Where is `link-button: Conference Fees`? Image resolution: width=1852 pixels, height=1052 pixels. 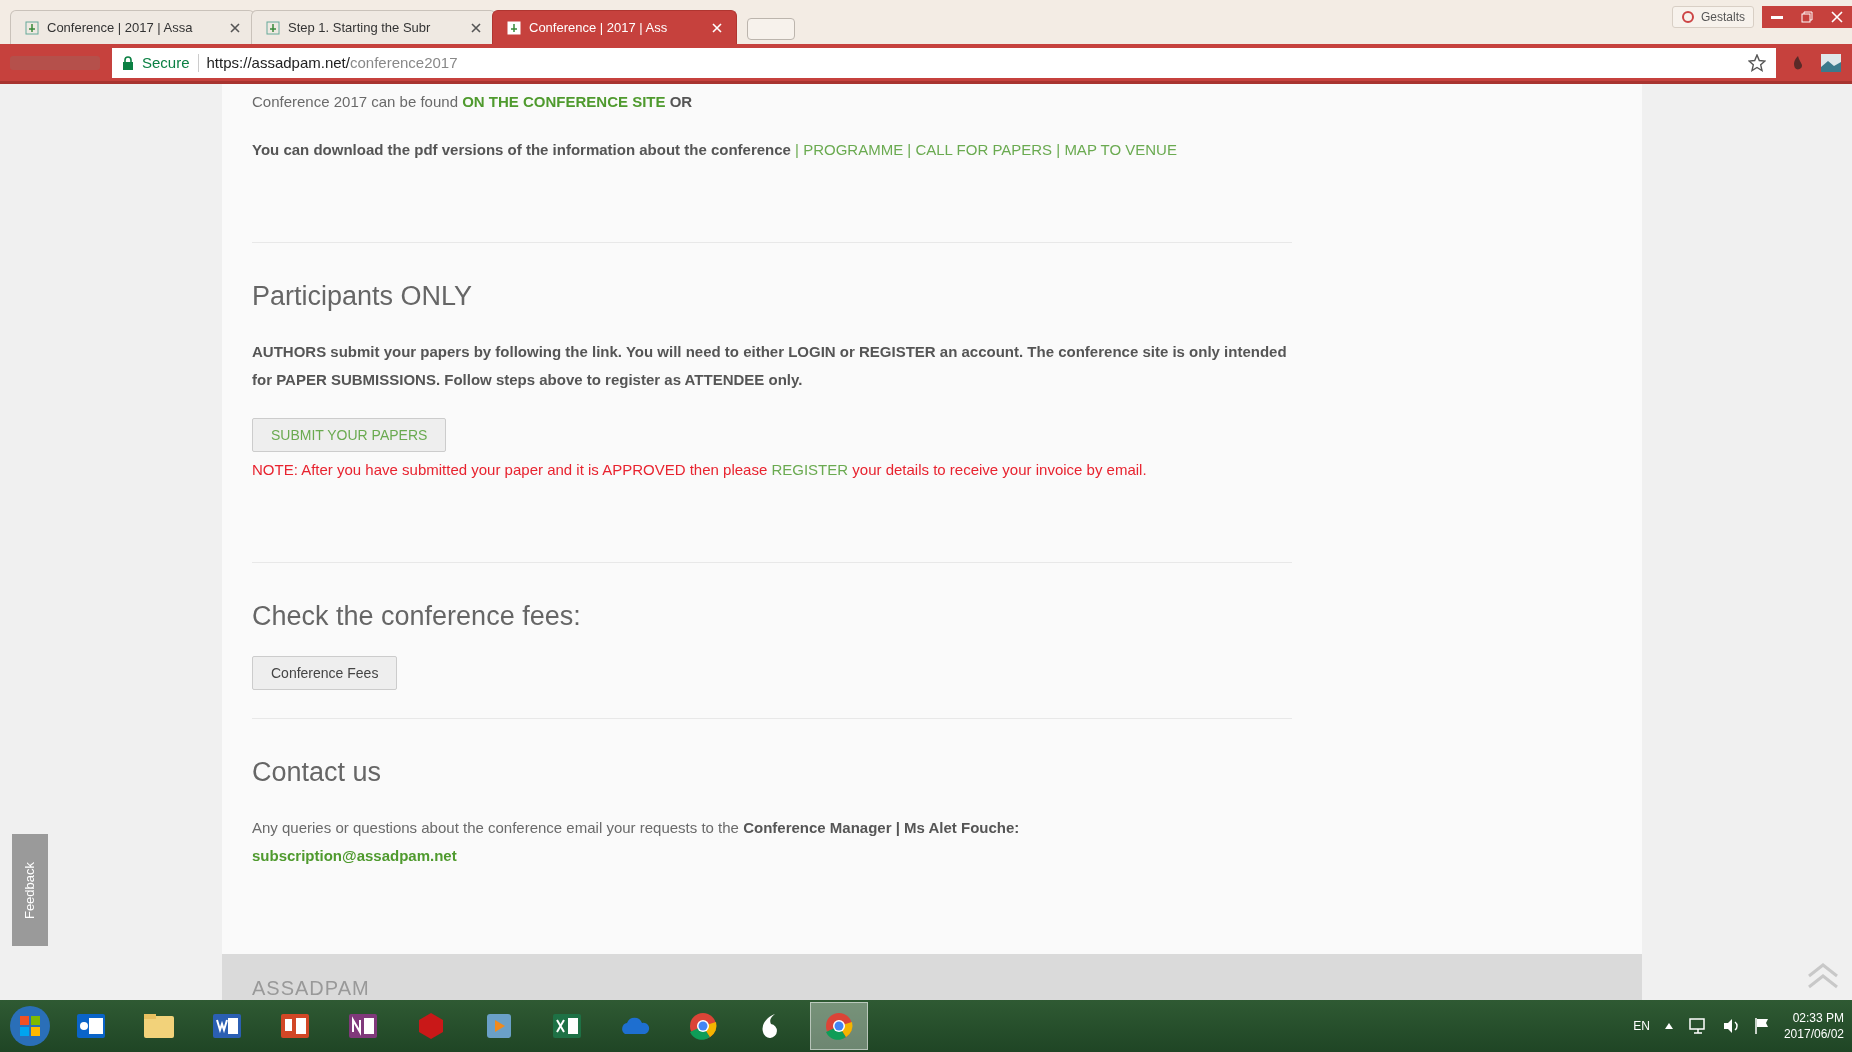
link-button: Conference Fees is located at coordinates (325, 673).